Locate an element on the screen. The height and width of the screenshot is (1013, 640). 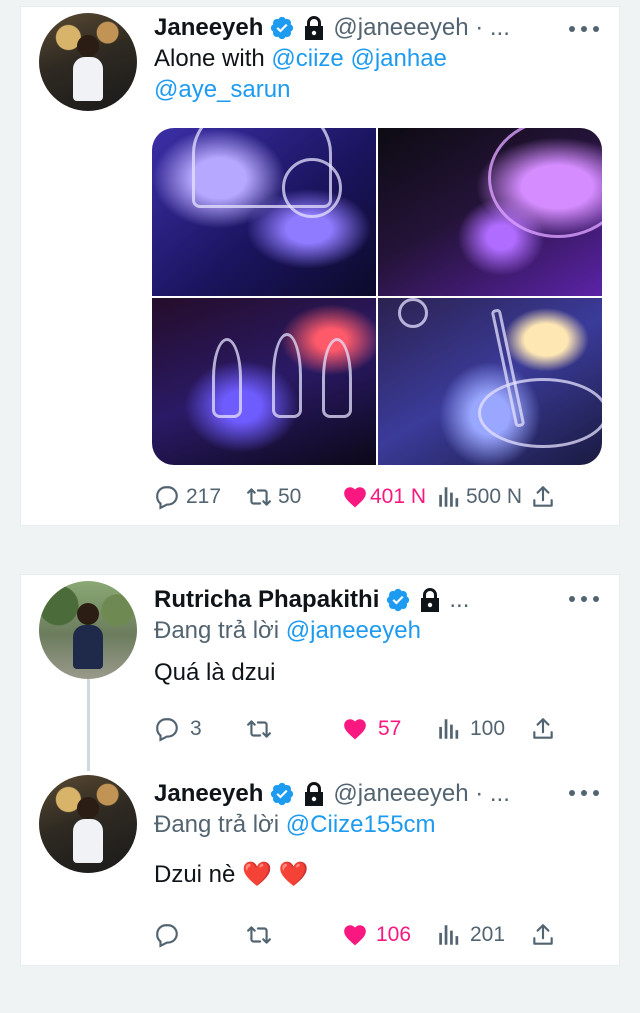
author-name: Rutricha Phapakithi is located at coordinates (266, 600).